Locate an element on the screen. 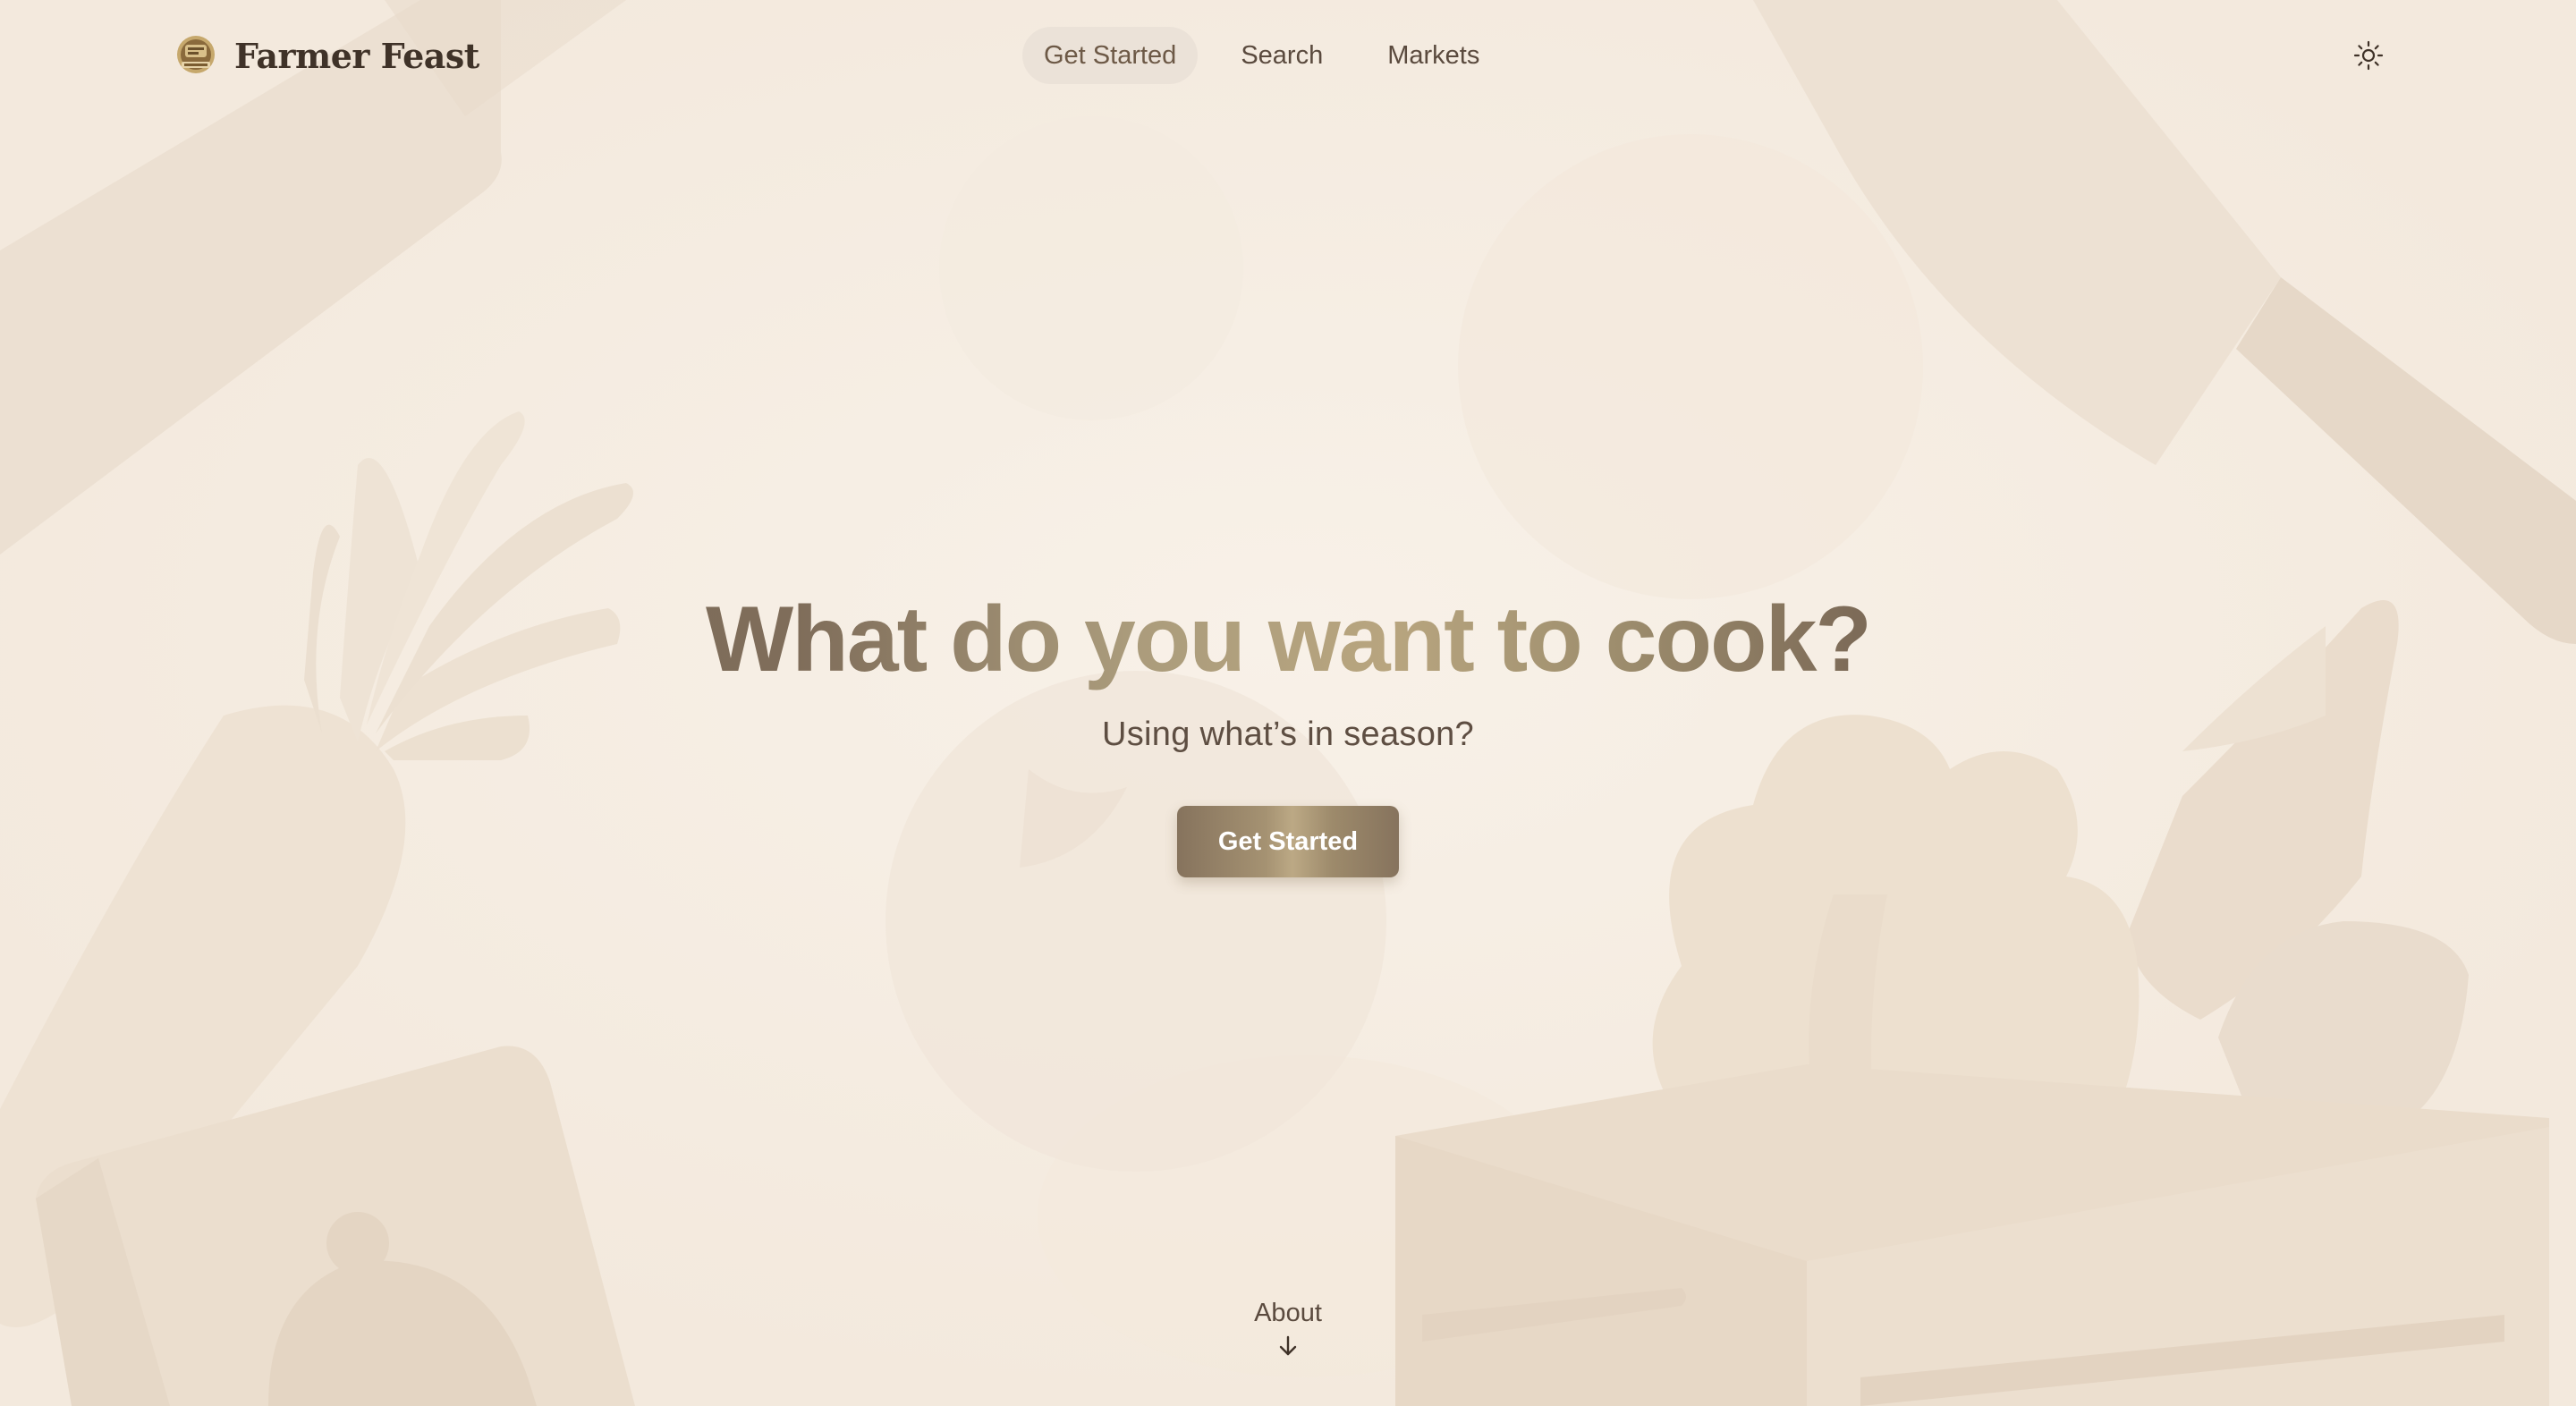  brand-name: Farmer Feast is located at coordinates (356, 56).